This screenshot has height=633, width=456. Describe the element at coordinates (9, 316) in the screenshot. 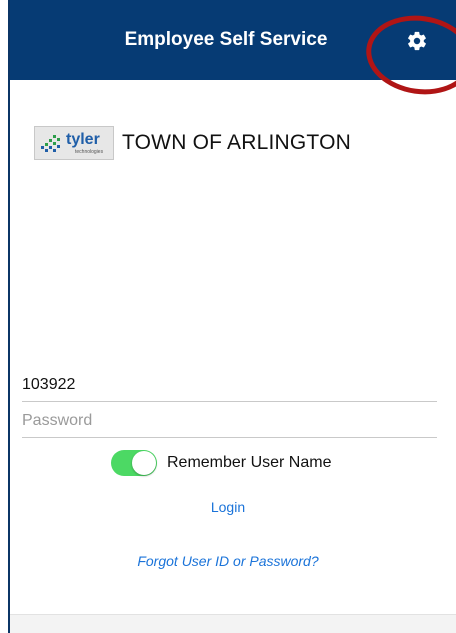

I see `left-border-line` at that location.